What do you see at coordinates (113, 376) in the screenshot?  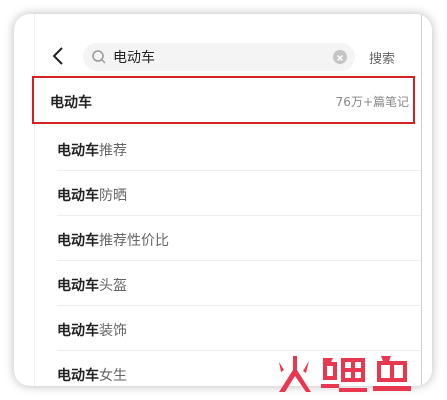 I see `suggestion-suffix: 女生` at bounding box center [113, 376].